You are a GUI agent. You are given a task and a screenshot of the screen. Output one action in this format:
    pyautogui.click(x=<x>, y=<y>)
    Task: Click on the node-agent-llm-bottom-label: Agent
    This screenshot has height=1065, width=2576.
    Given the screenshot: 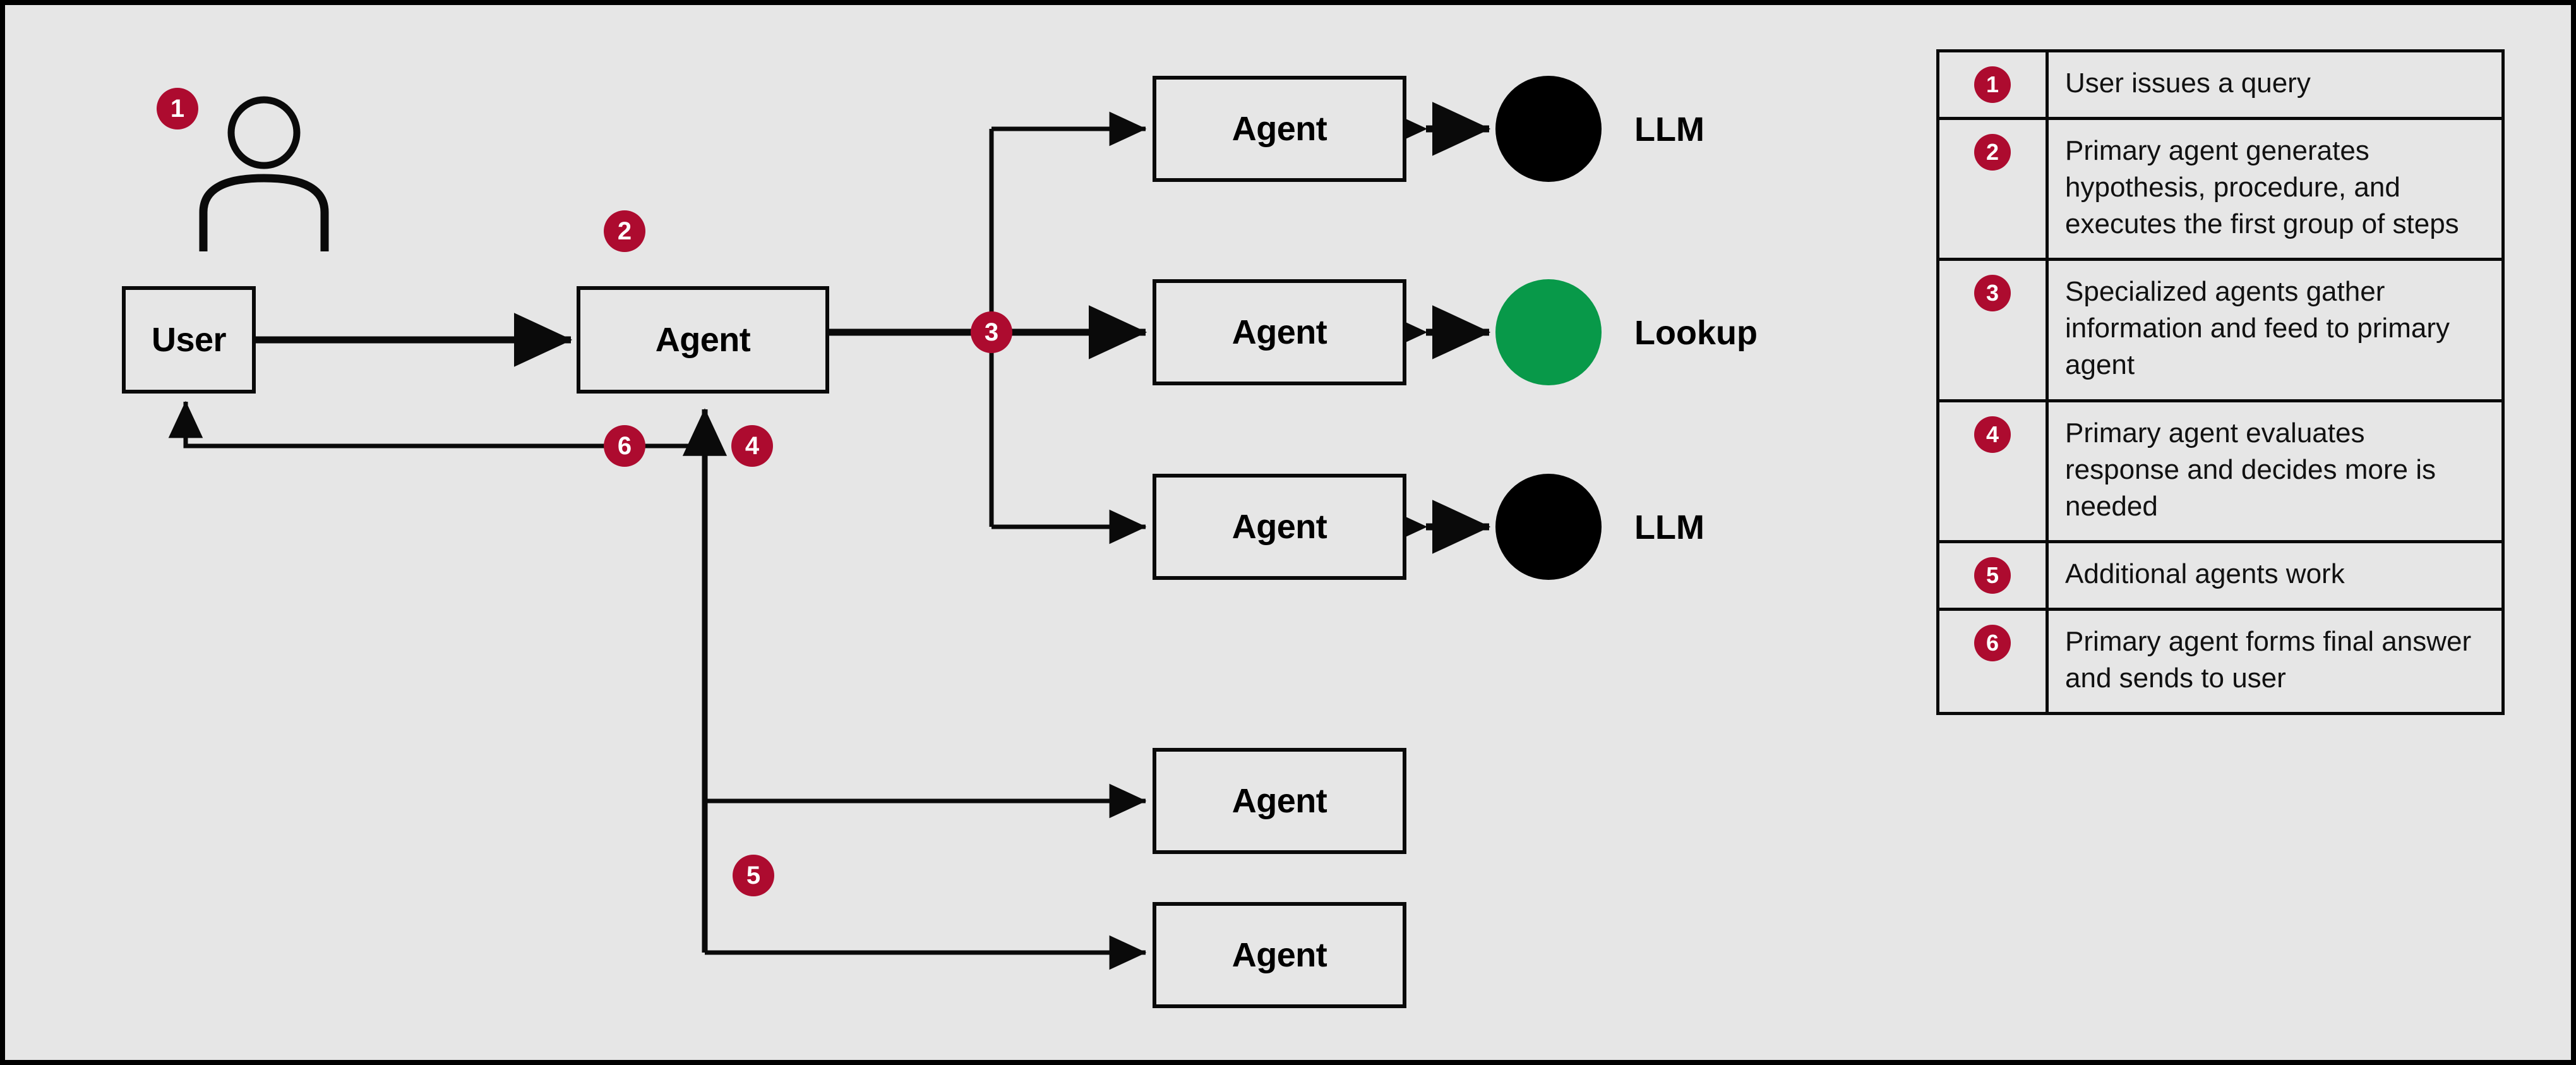 What is the action you would take?
    pyautogui.click(x=1279, y=527)
    